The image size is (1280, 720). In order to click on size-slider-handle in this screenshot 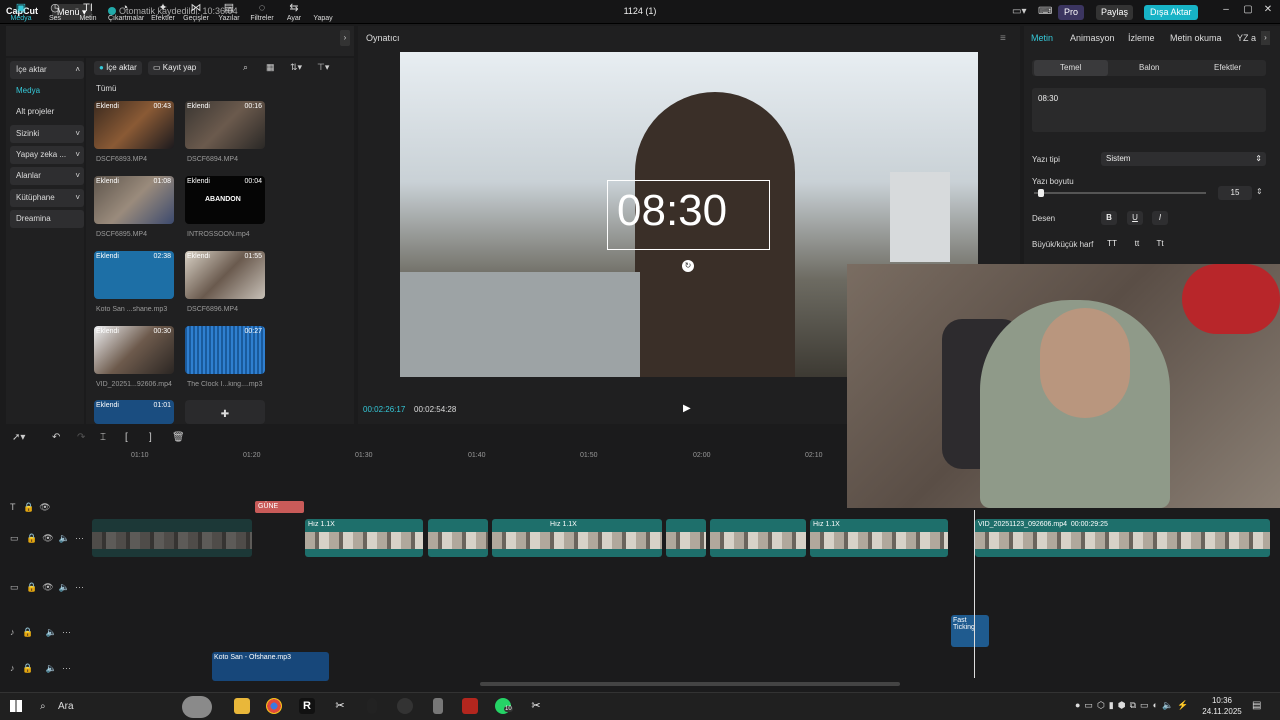, I will do `click(1040, 193)`.